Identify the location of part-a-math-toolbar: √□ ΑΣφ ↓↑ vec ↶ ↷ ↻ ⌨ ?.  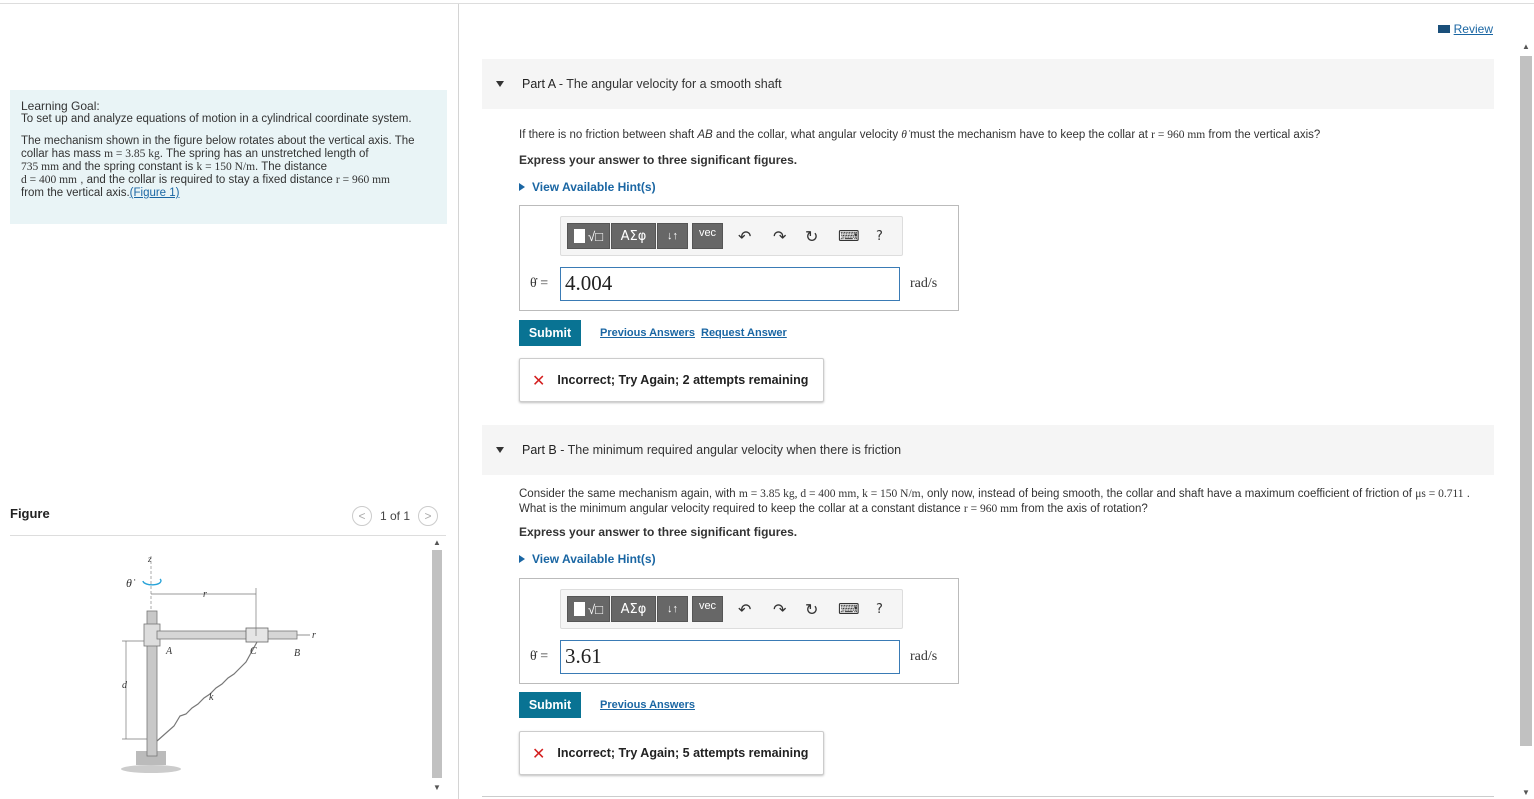
(731, 236).